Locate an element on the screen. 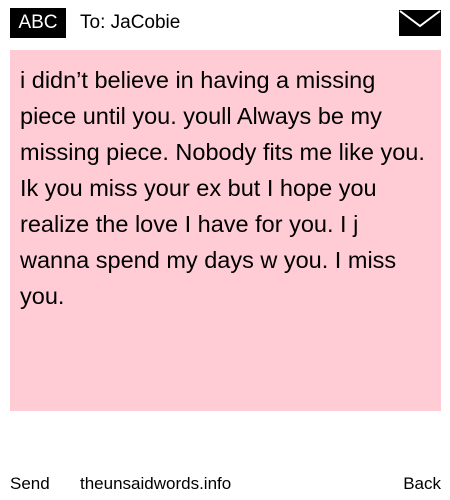 This screenshot has height=500, width=450. envelope-icon is located at coordinates (420, 23).